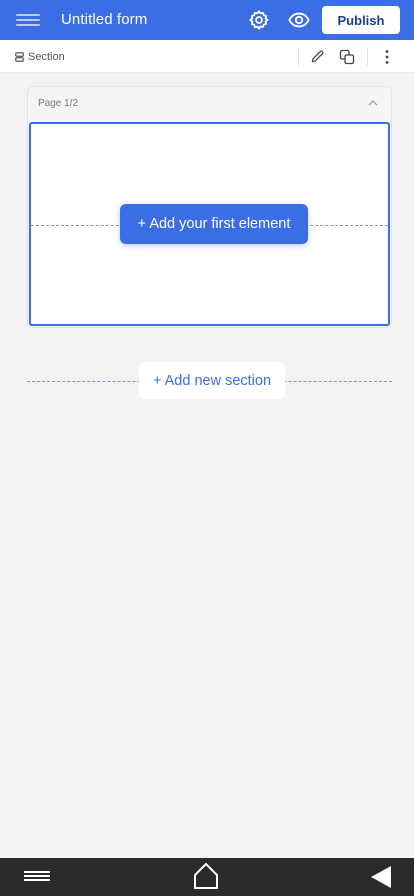  What do you see at coordinates (28, 20) in the screenshot?
I see `menu-icon` at bounding box center [28, 20].